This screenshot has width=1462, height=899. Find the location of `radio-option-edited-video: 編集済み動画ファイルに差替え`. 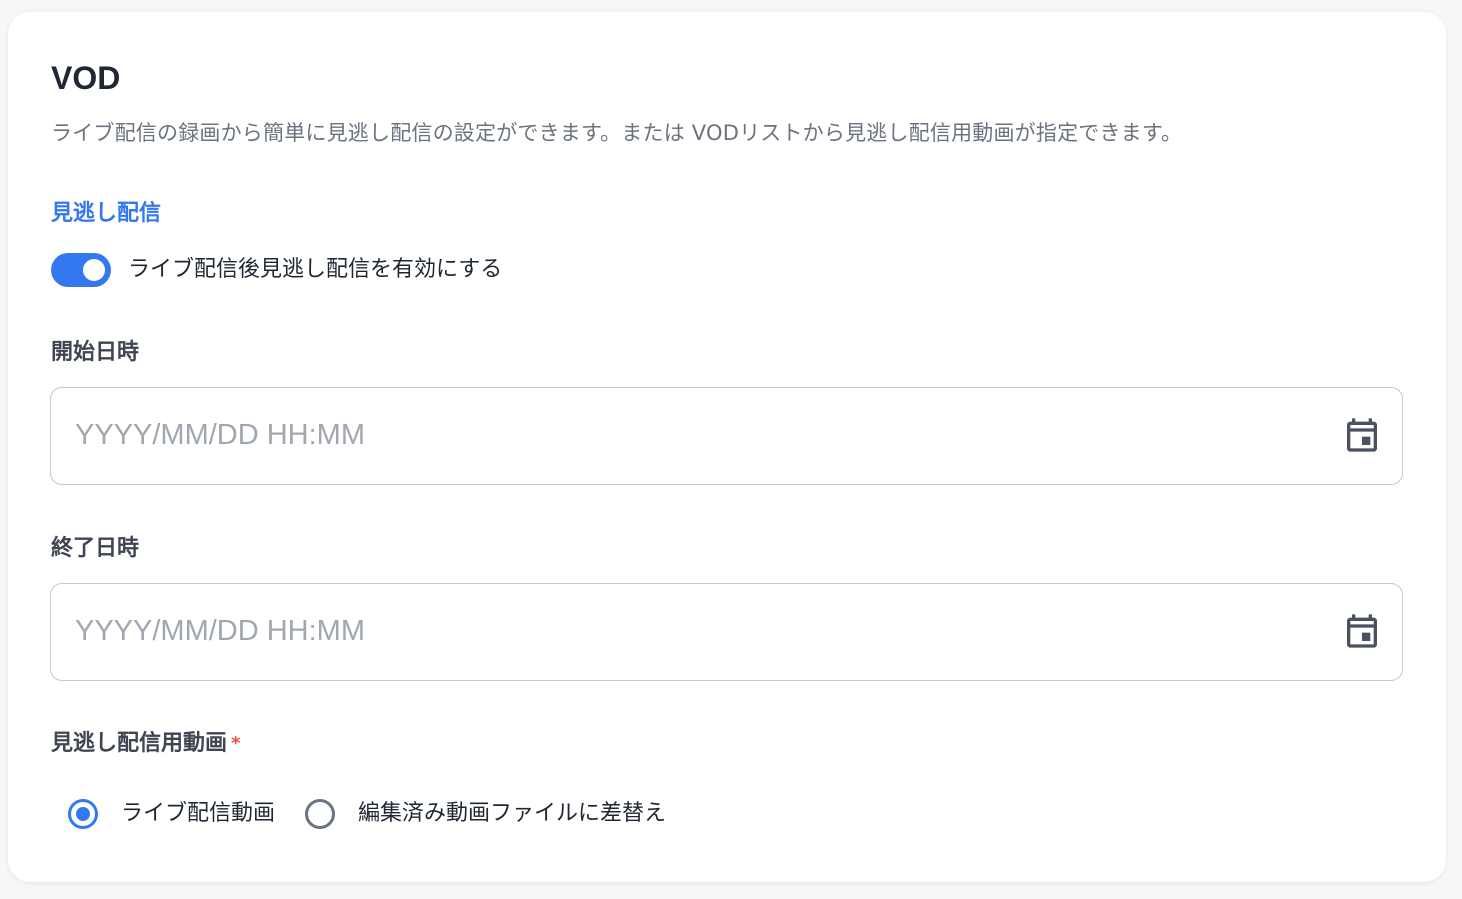

radio-option-edited-video: 編集済み動画ファイルに差替え is located at coordinates (485, 814).